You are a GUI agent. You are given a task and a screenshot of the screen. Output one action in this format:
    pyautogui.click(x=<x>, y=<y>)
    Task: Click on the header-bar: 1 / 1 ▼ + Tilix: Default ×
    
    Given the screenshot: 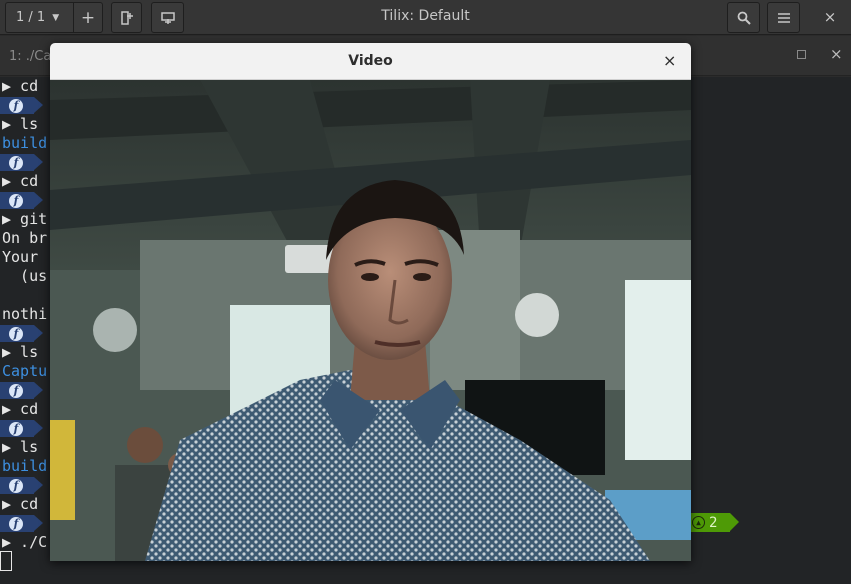 What is the action you would take?
    pyautogui.click(x=425, y=17)
    